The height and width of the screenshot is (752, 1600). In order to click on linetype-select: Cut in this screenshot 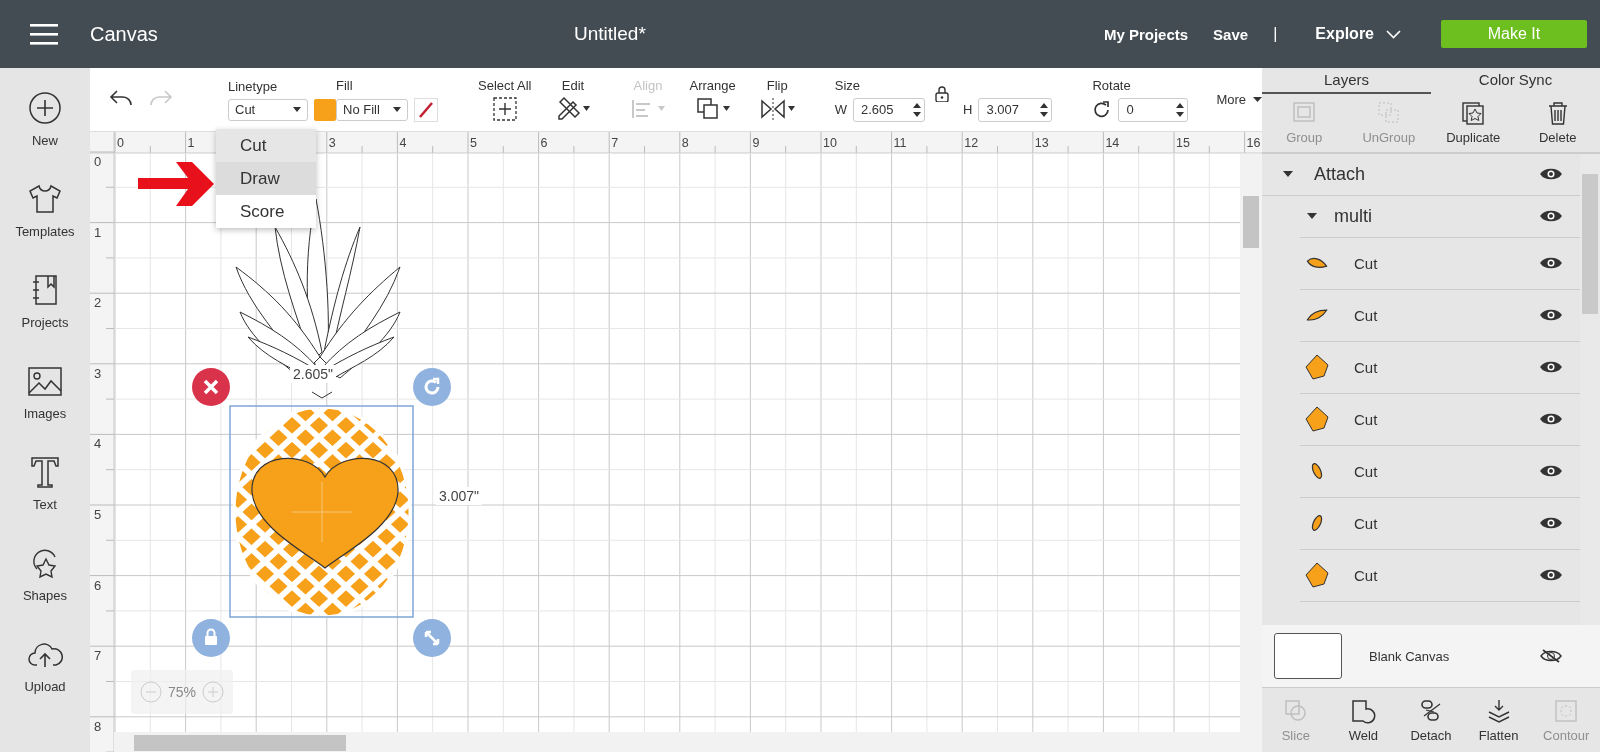, I will do `click(268, 109)`.